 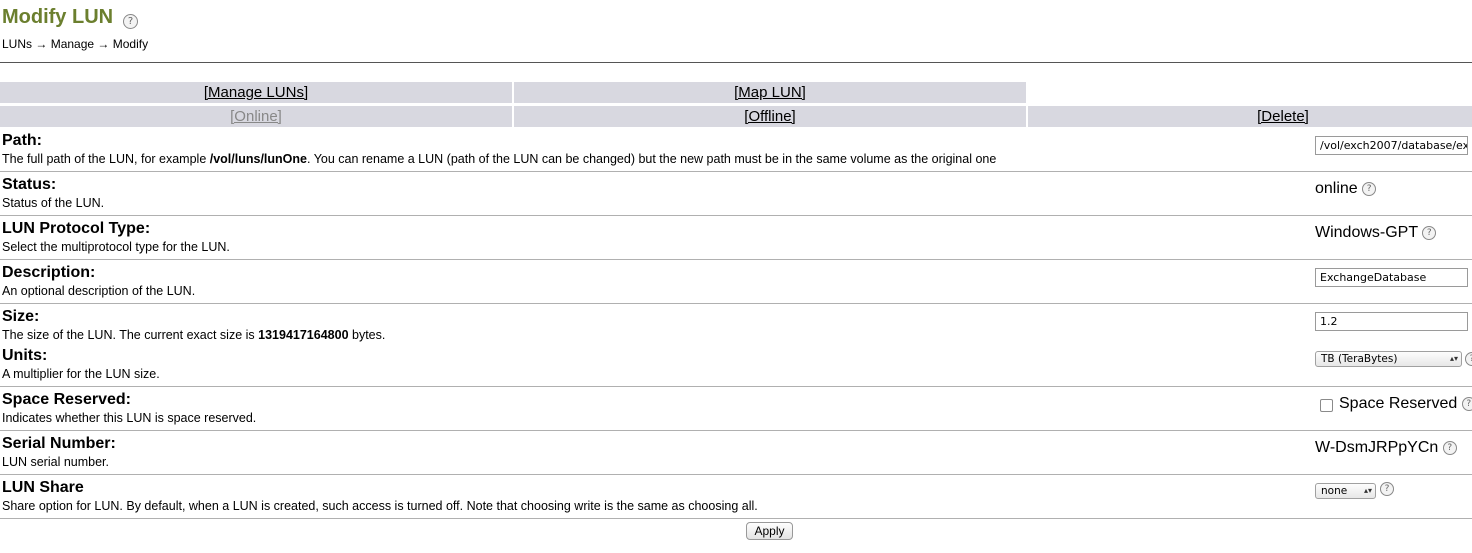 I want to click on share-selected-value: none, so click(x=1334, y=491).